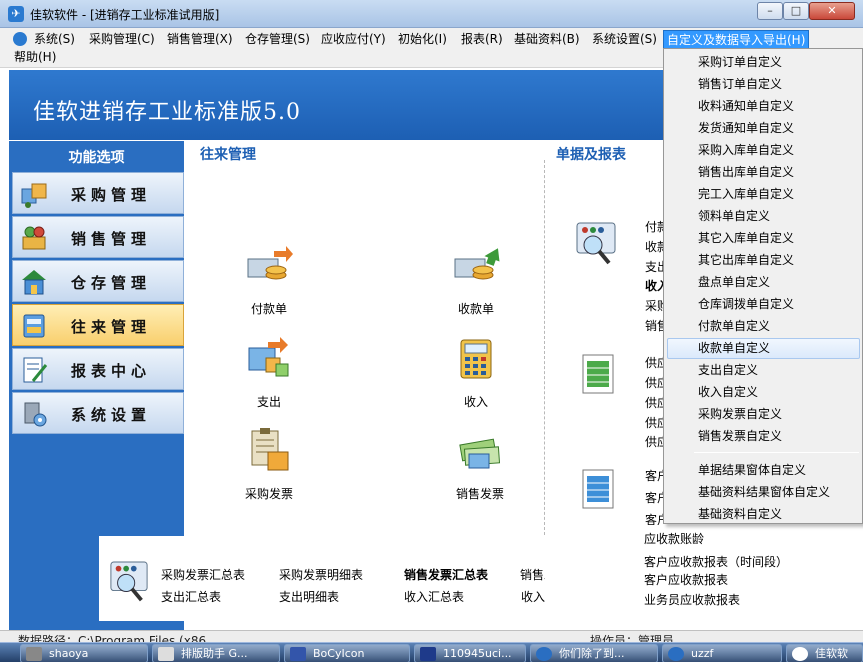  I want to click on menu-initialize: 初始化(I), so click(422, 39).